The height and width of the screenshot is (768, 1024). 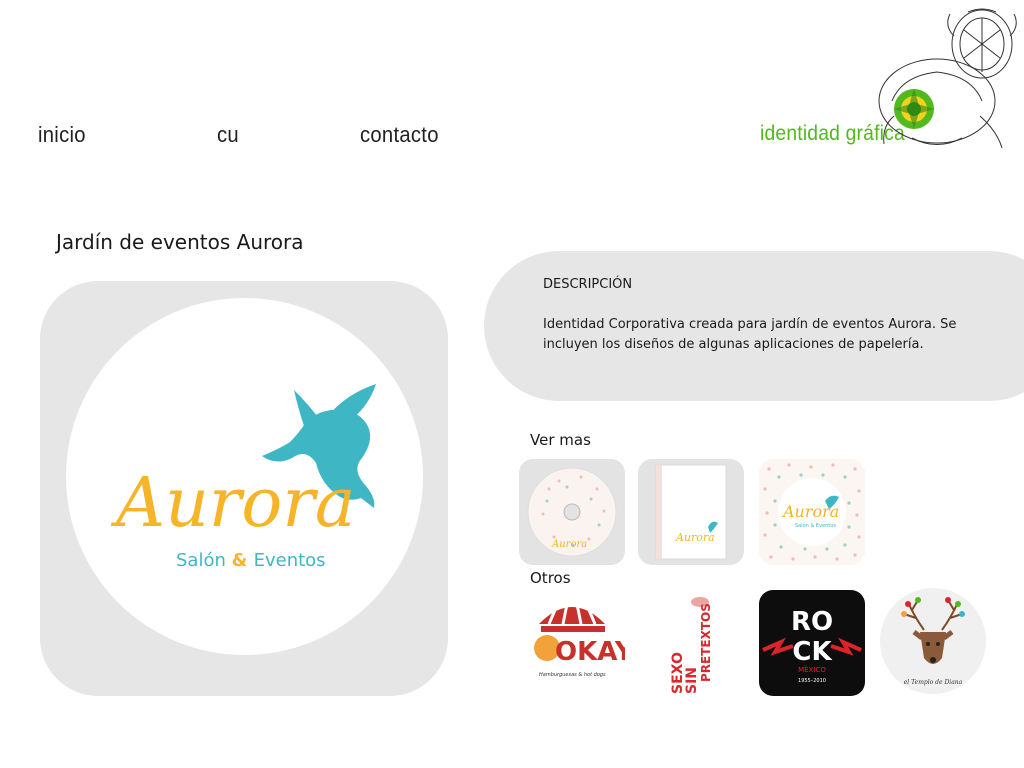 What do you see at coordinates (815, 525) in the screenshot?
I see `card-sub-text: Salón & Eventos` at bounding box center [815, 525].